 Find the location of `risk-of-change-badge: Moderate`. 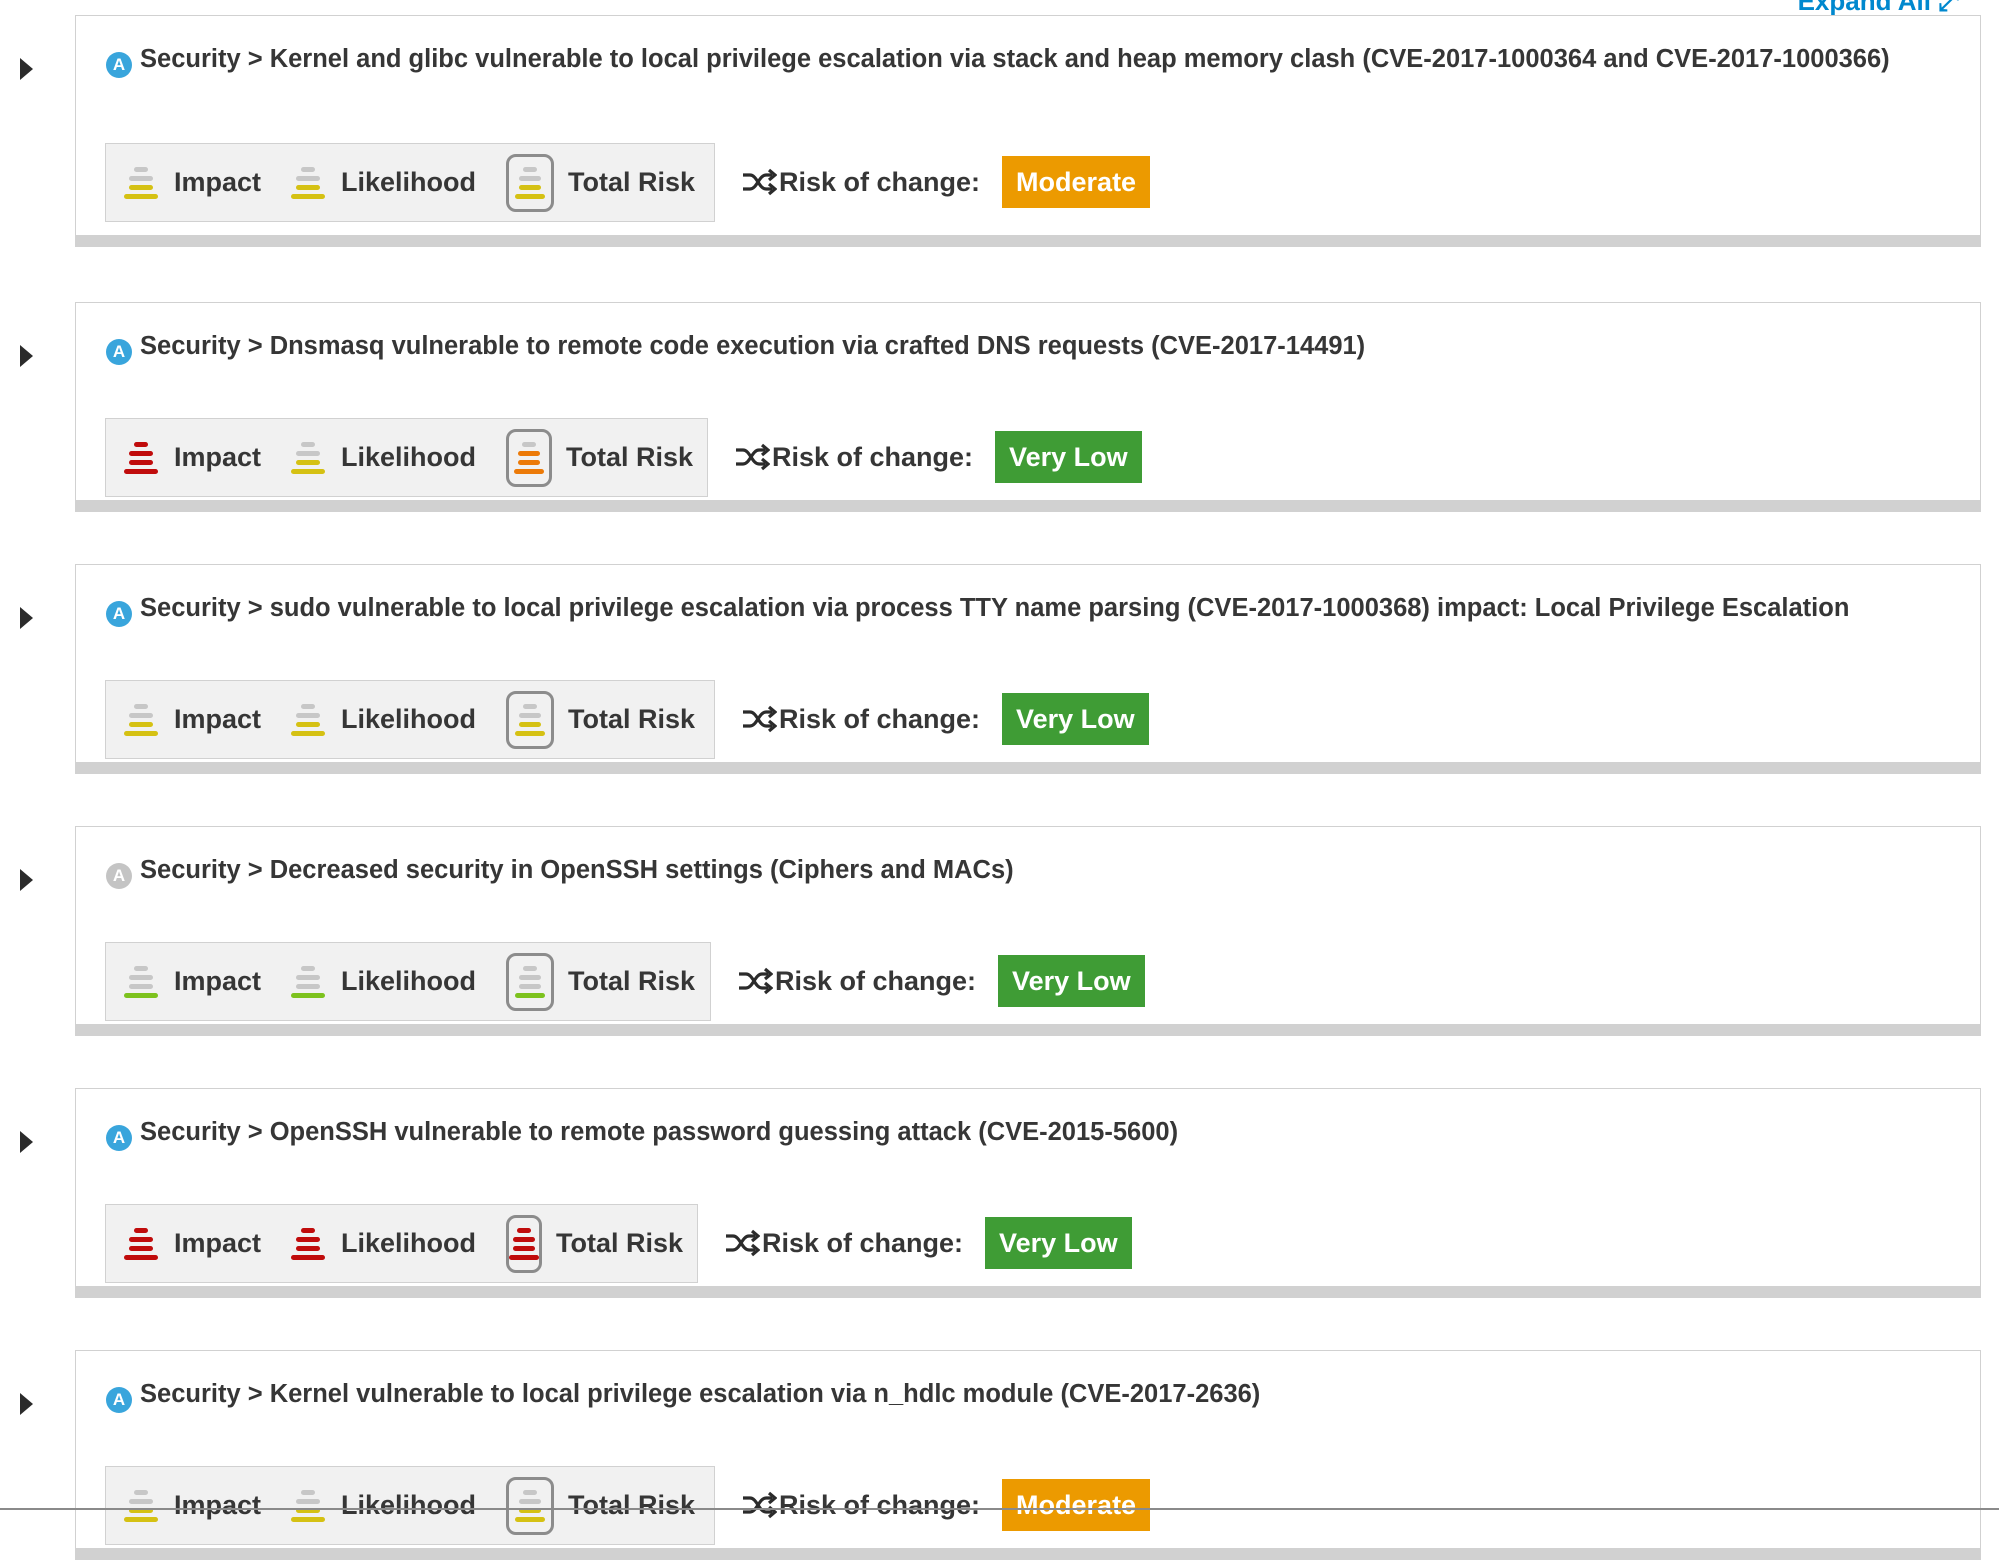

risk-of-change-badge: Moderate is located at coordinates (1076, 1505).